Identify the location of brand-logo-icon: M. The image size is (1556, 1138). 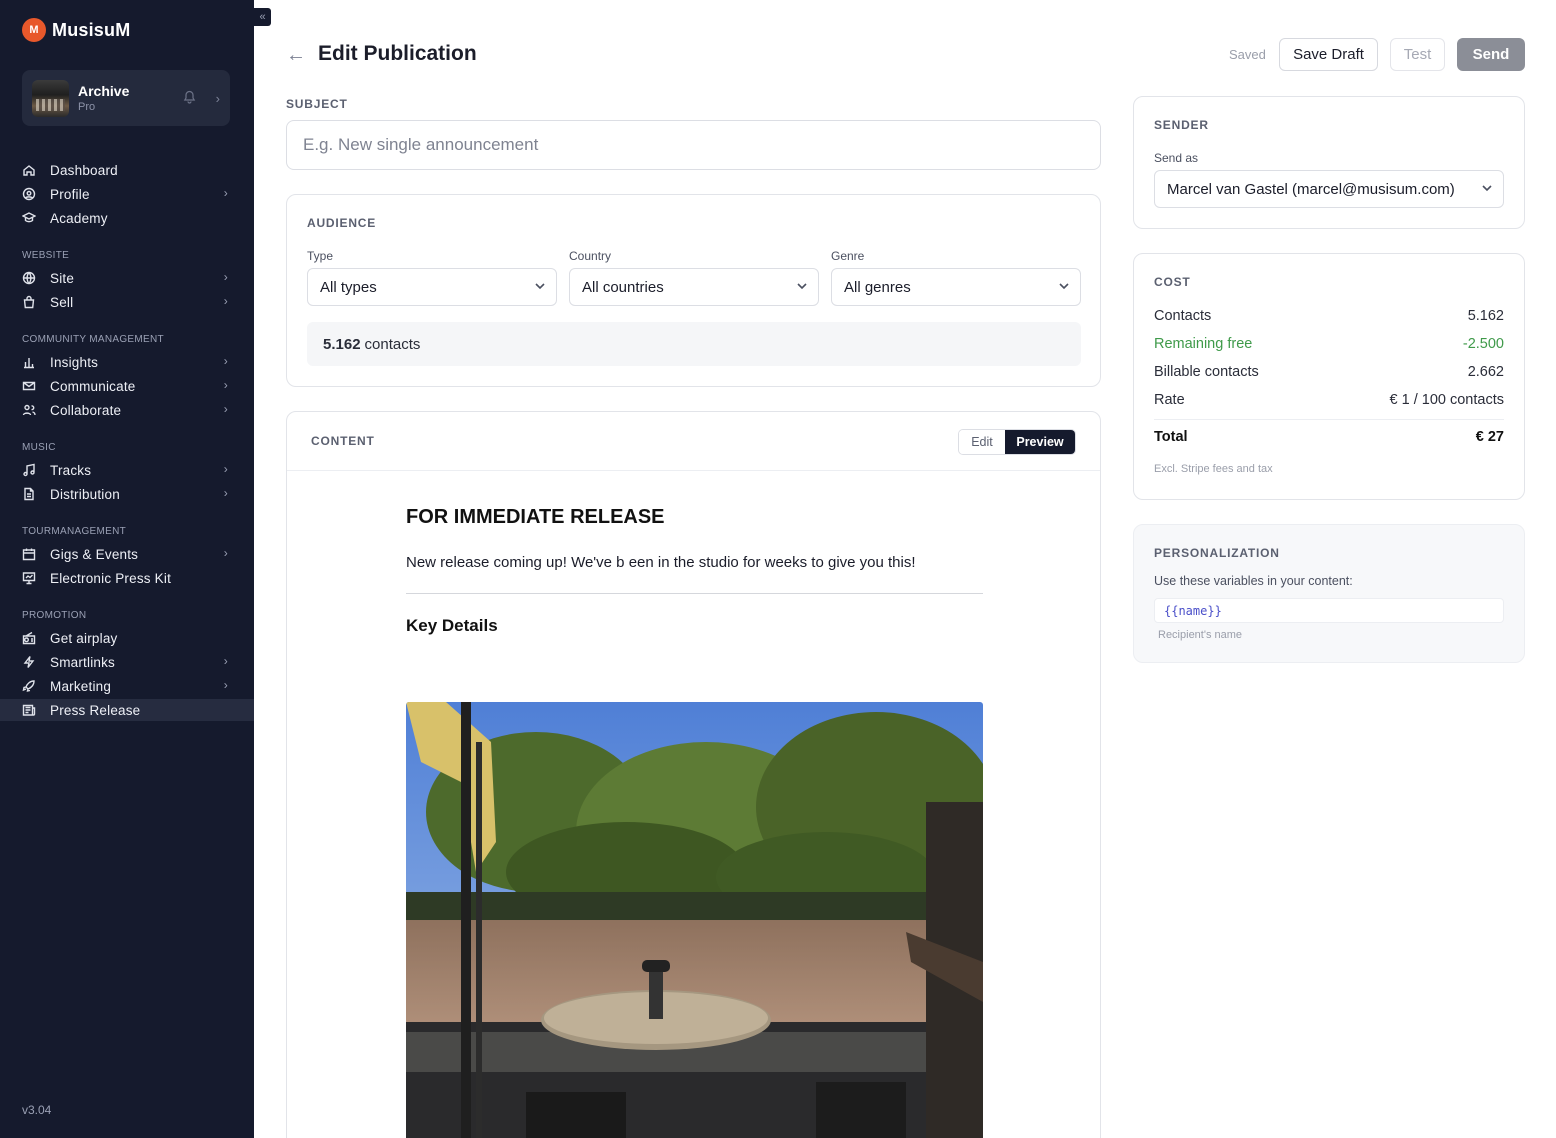
(34, 30).